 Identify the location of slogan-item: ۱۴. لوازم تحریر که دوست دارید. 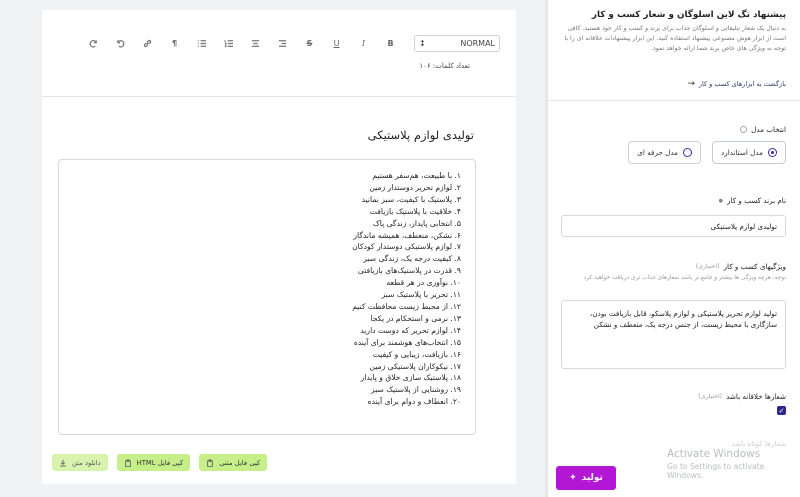
(410, 330).